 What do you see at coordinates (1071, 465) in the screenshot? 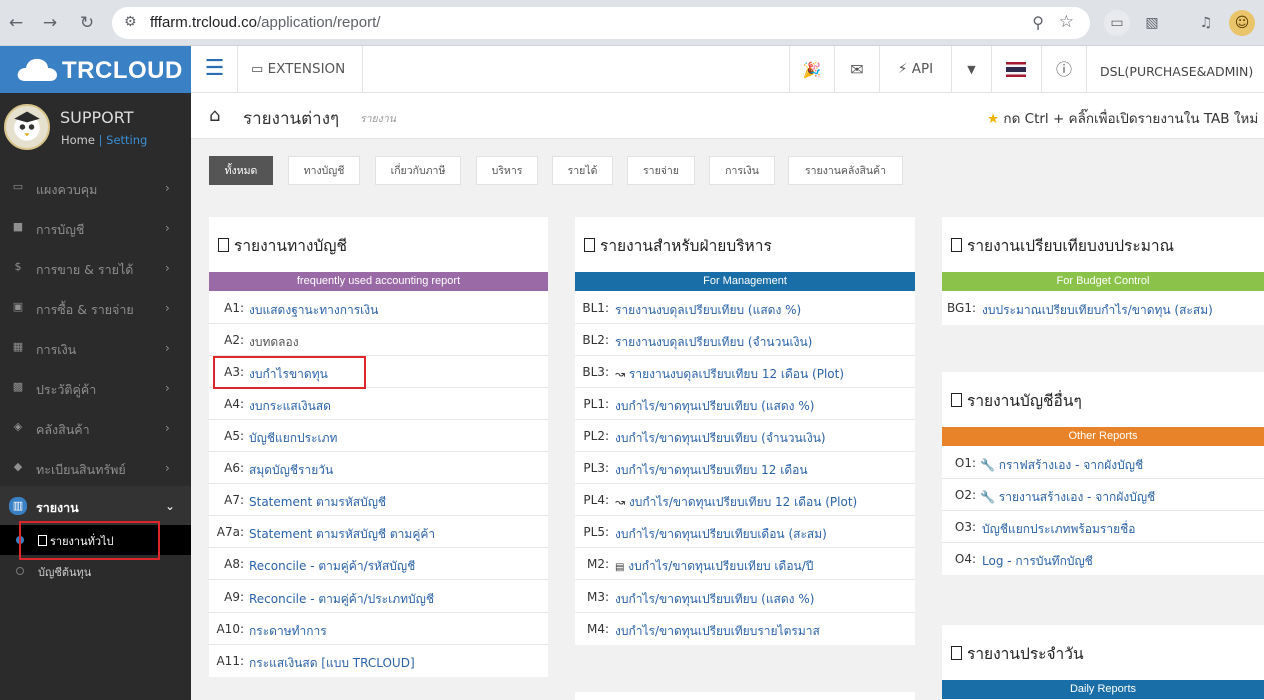
I see `report-link: กราฟสร้างเอง - จากผังบัญชี` at bounding box center [1071, 465].